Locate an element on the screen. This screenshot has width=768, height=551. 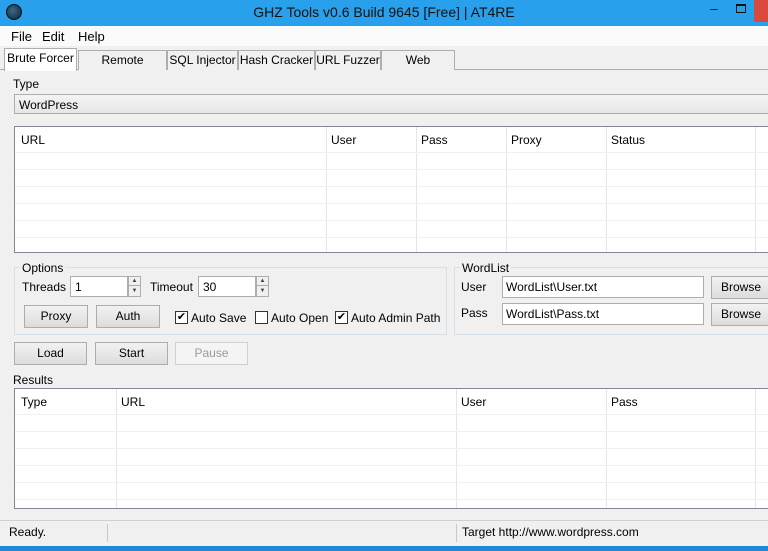
auto-save-checkbox: ✔ is located at coordinates (181, 317).